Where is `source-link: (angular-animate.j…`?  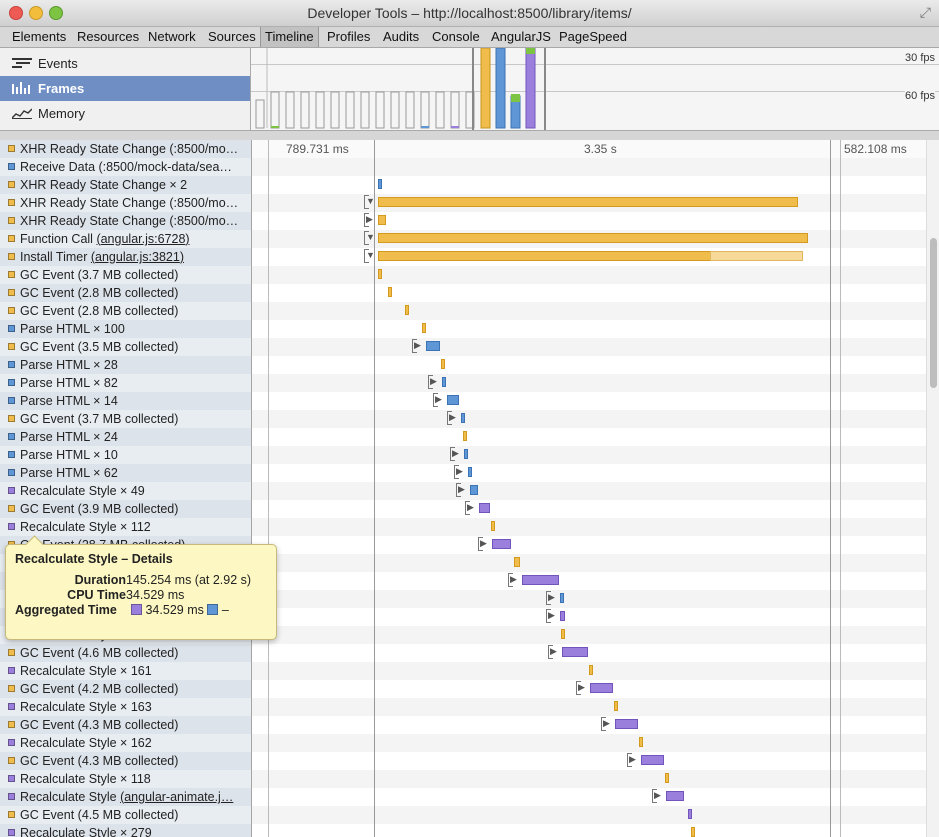
source-link: (angular-animate.j… is located at coordinates (176, 797).